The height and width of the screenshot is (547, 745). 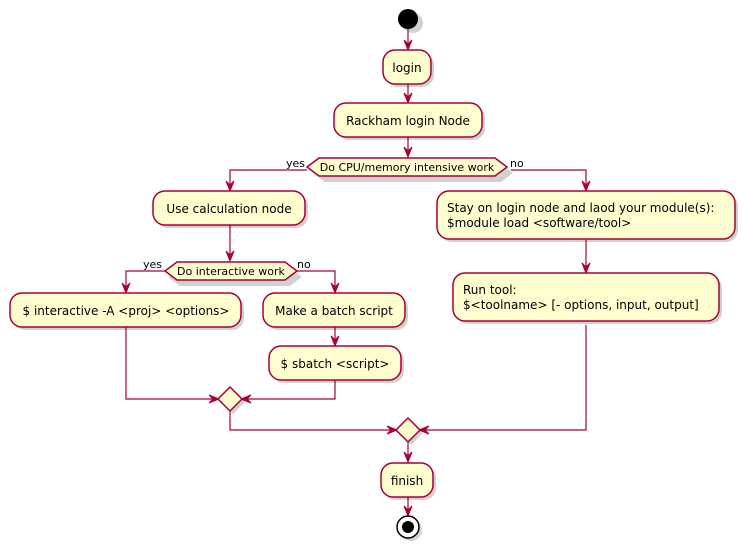 I want to click on activity-stay-line2: $module load <software/tool>, so click(x=539, y=223).